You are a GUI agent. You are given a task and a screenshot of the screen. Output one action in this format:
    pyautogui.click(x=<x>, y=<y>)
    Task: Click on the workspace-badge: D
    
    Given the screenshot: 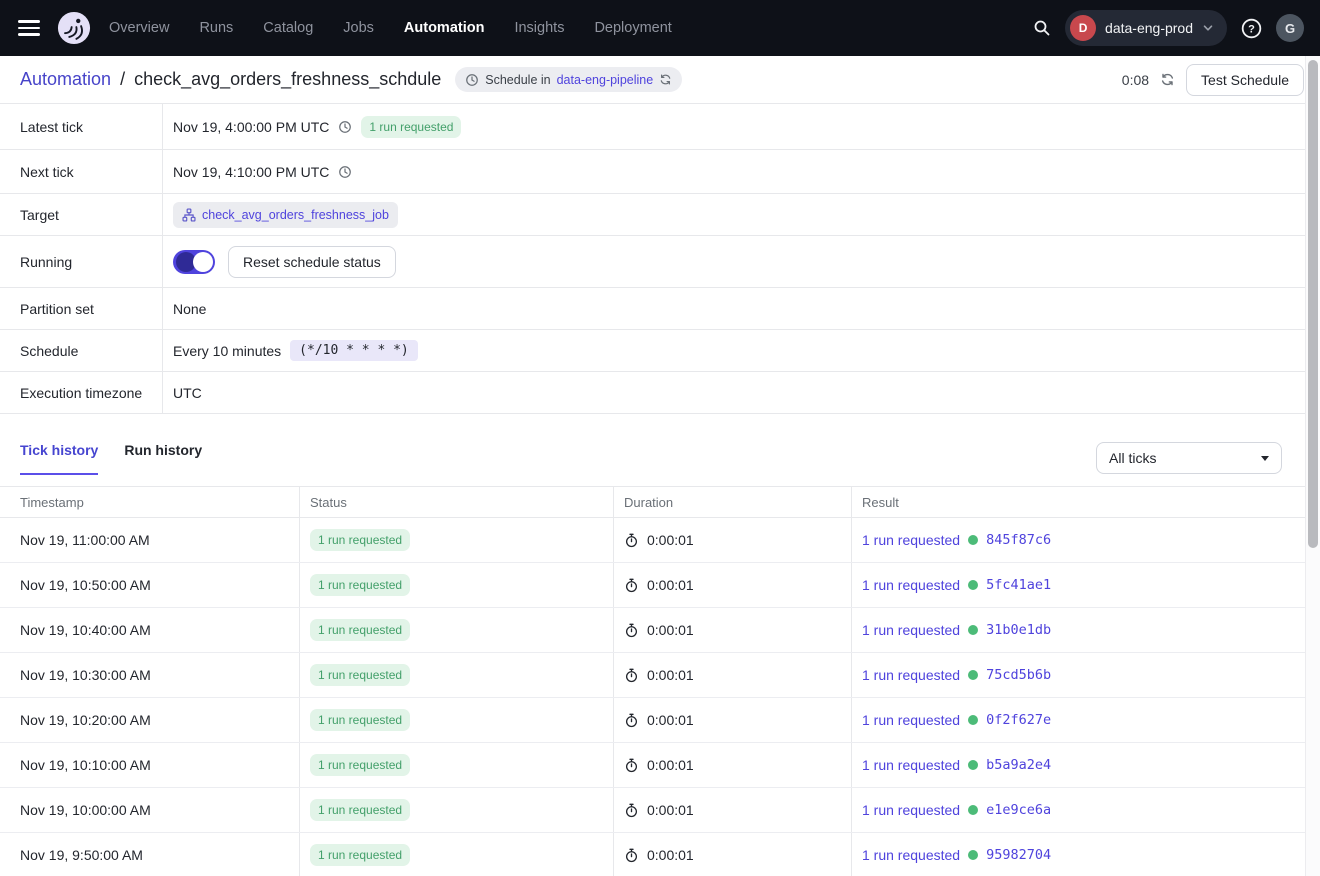 What is the action you would take?
    pyautogui.click(x=1083, y=28)
    